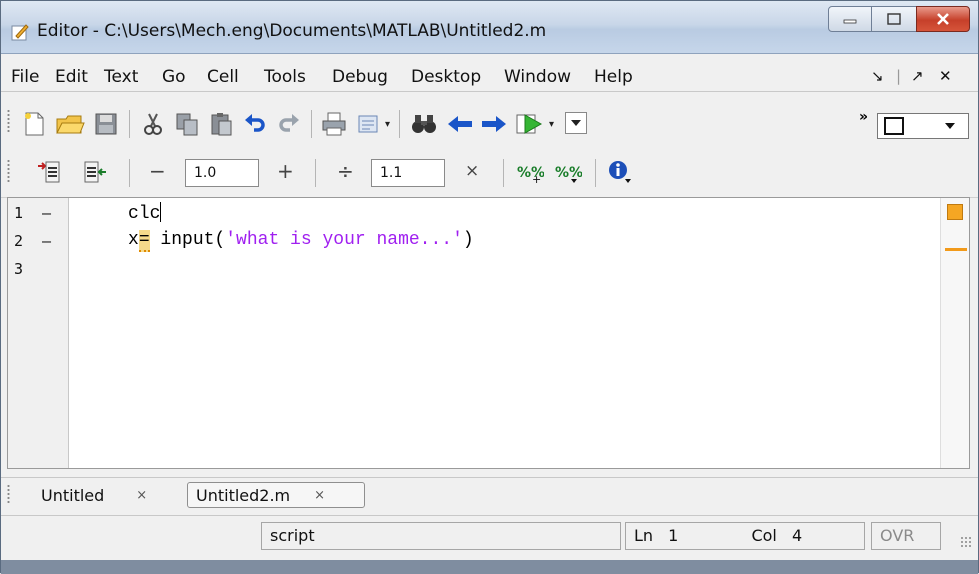  Describe the element at coordinates (863, 117) in the screenshot. I see `toolbar-overflow-icon: »` at that location.